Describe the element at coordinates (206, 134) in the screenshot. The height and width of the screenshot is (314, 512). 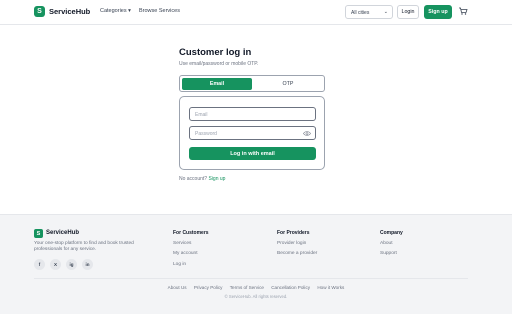
I see `password-placeholder: Password` at that location.